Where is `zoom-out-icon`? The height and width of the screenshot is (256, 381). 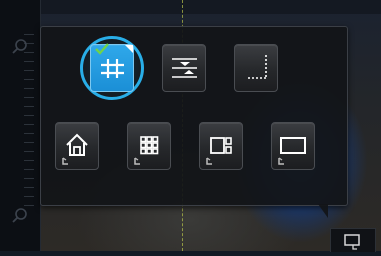
zoom-out-icon is located at coordinates (20, 216).